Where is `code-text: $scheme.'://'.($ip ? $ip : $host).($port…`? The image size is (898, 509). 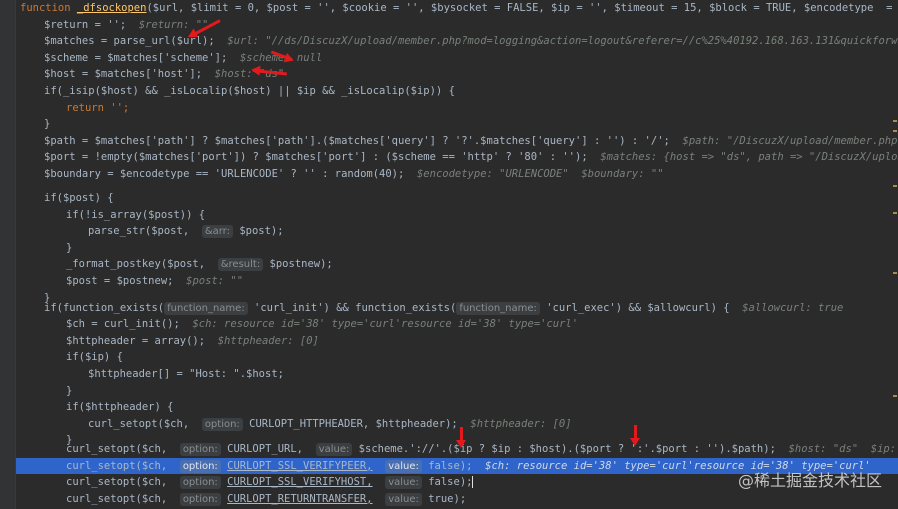
code-text: $scheme.'://'.($ip ? $ip : $host).($port… is located at coordinates (567, 449).